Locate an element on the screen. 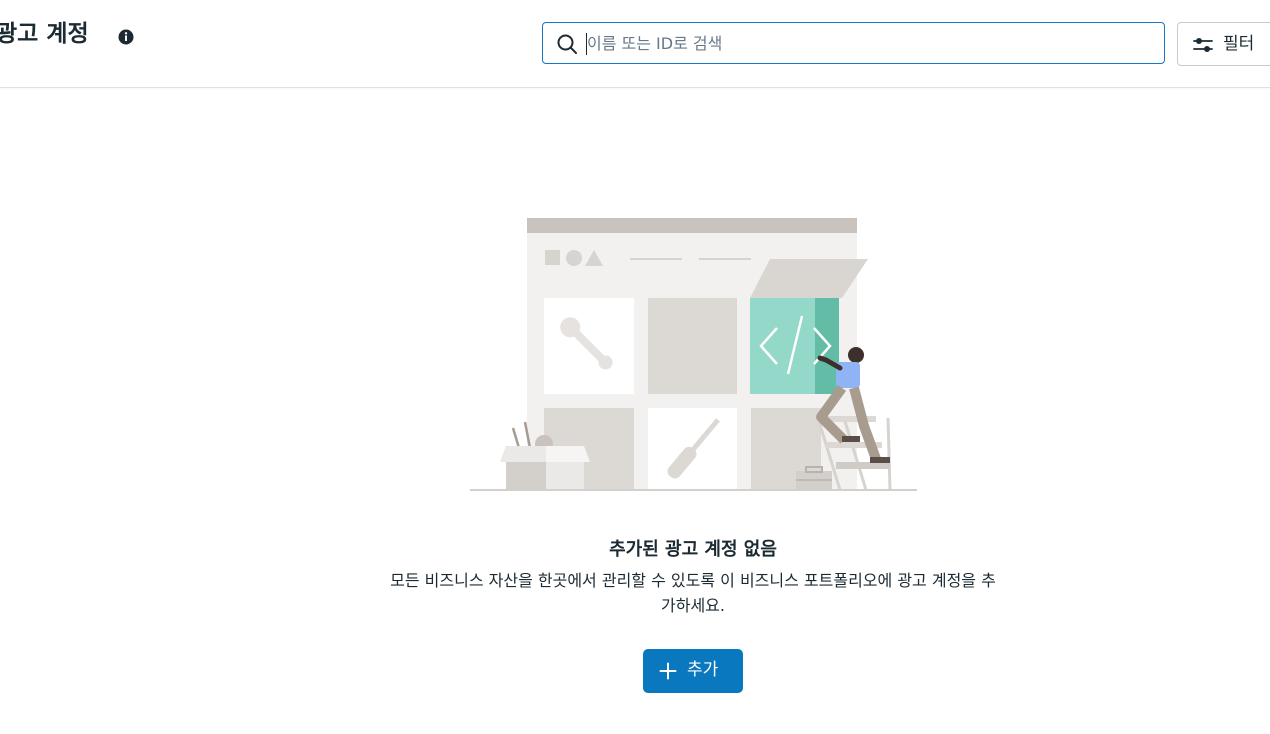 The height and width of the screenshot is (734, 1270). search-icon is located at coordinates (567, 44).